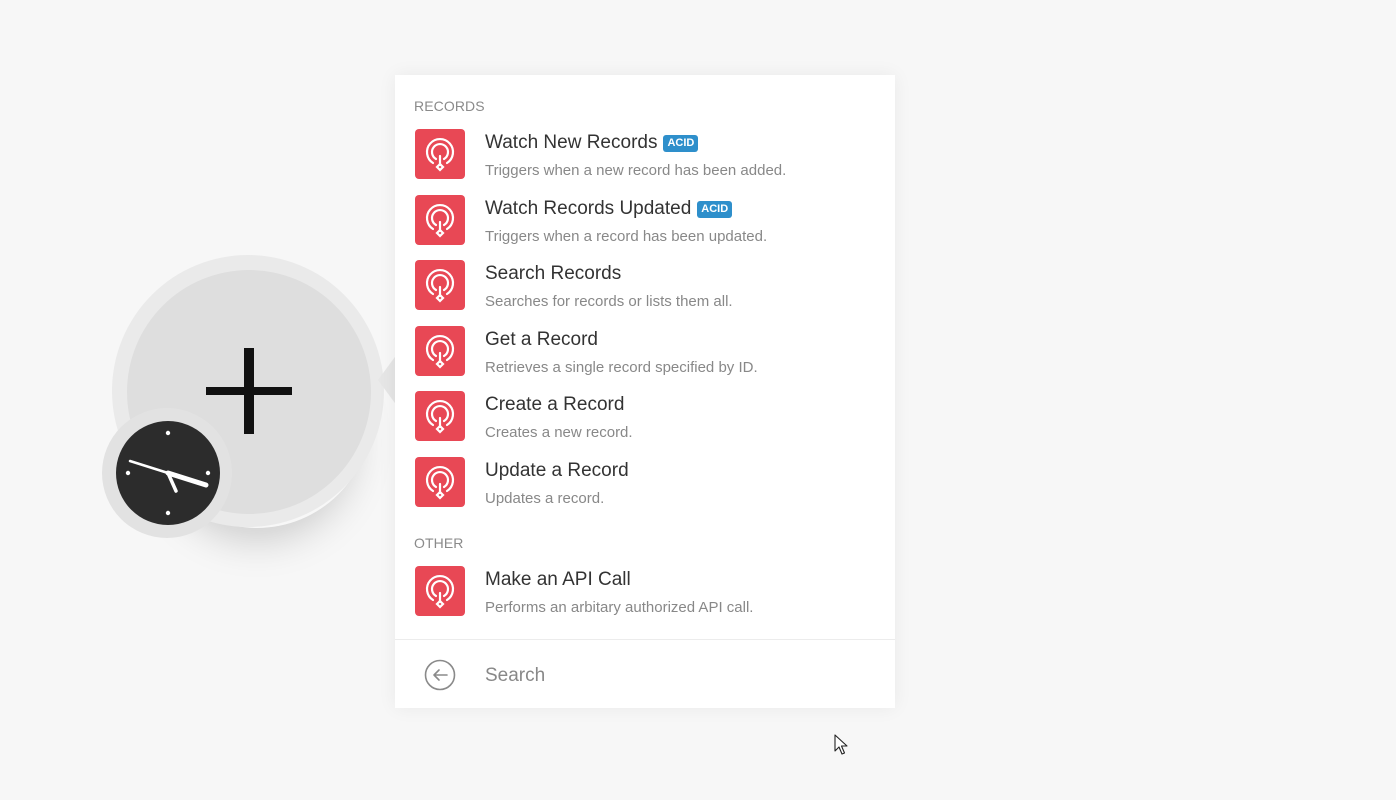 This screenshot has height=800, width=1396. Describe the element at coordinates (841, 745) in the screenshot. I see `mouse-cursor-icon` at that location.